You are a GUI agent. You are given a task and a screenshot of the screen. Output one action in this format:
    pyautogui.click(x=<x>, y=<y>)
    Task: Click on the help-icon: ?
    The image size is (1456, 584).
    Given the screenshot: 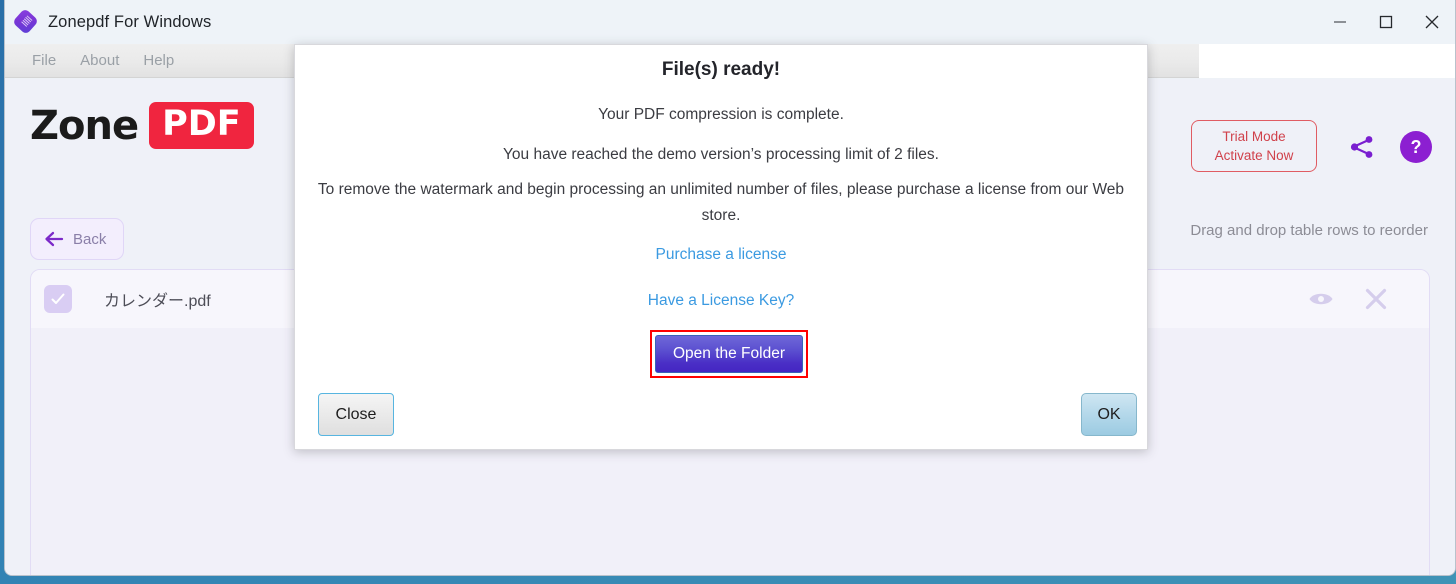 What is the action you would take?
    pyautogui.click(x=1416, y=146)
    